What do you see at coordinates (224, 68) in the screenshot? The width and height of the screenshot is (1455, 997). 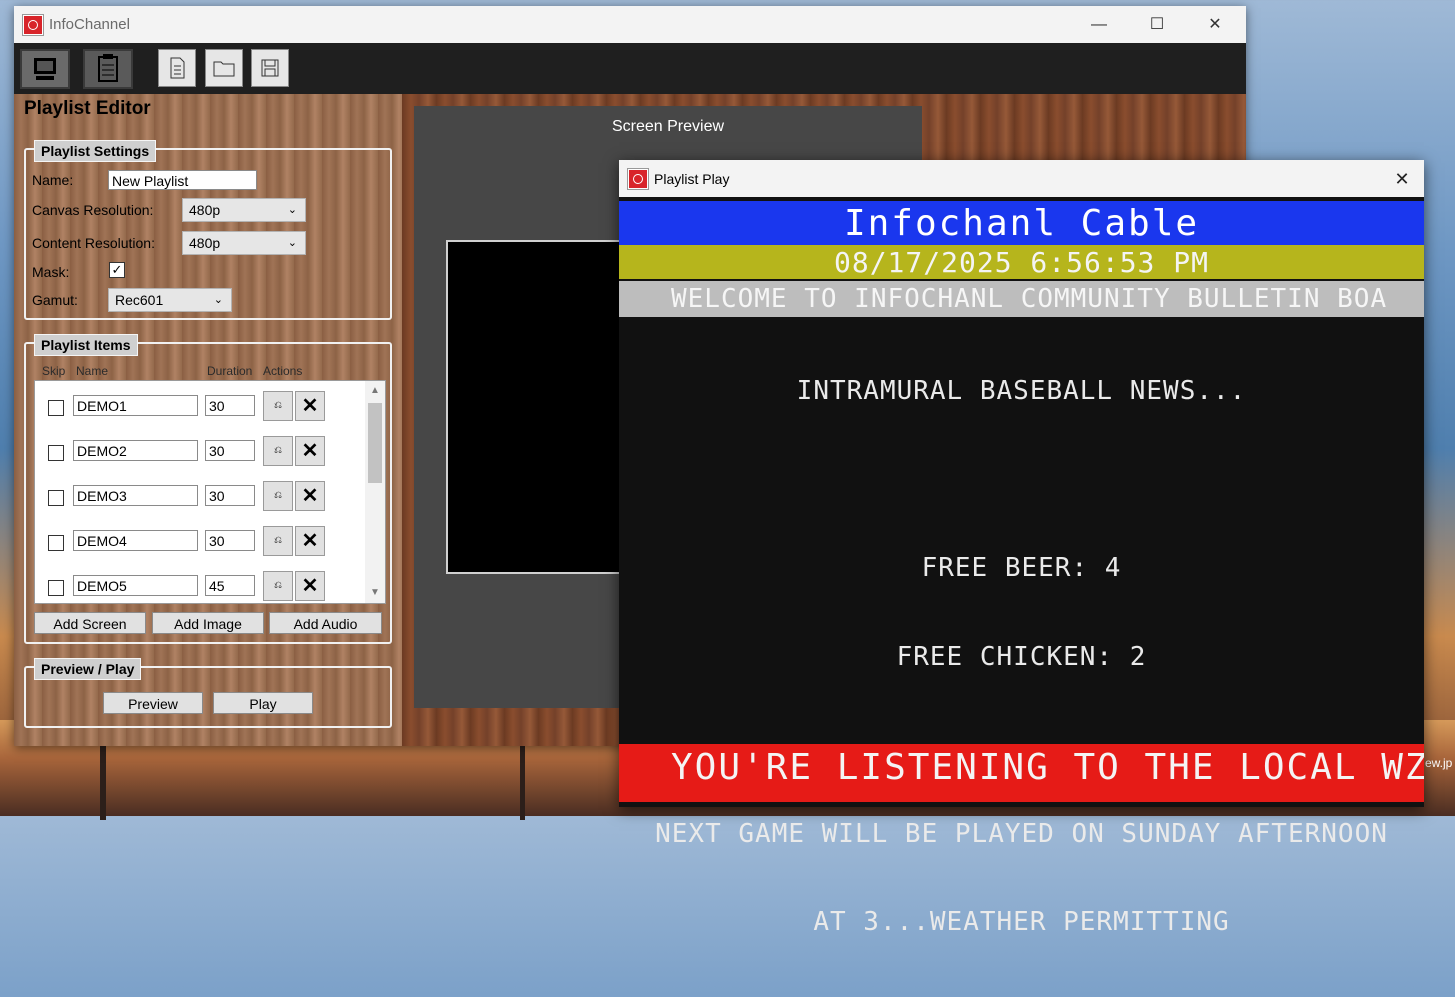 I see `open-folder-icon` at bounding box center [224, 68].